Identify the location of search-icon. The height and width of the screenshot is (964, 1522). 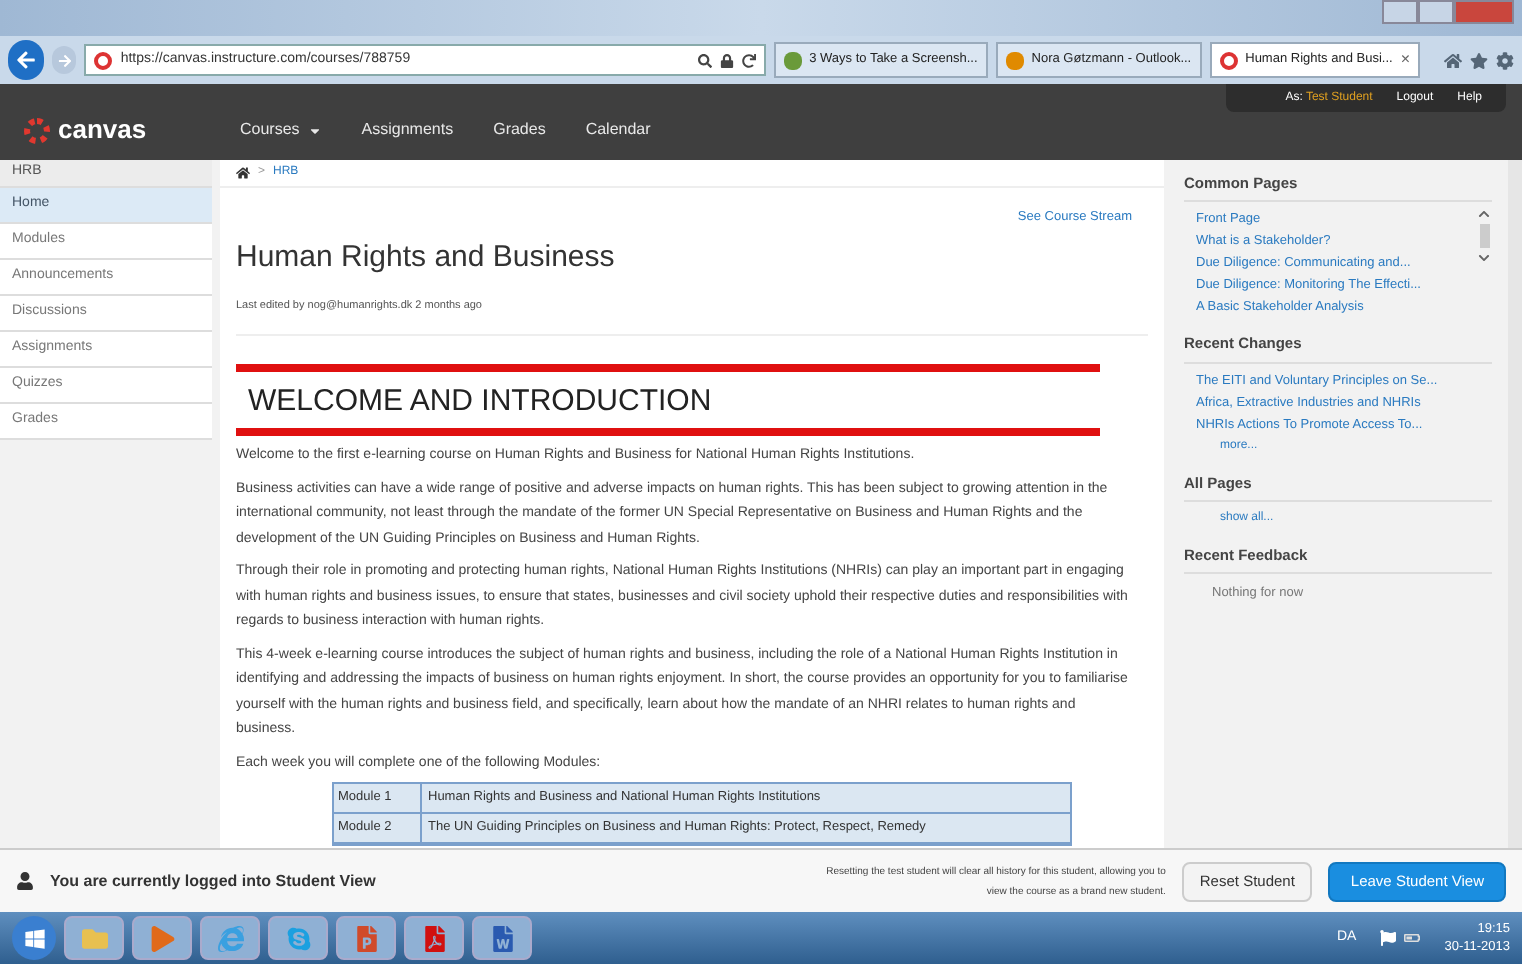
(704, 60).